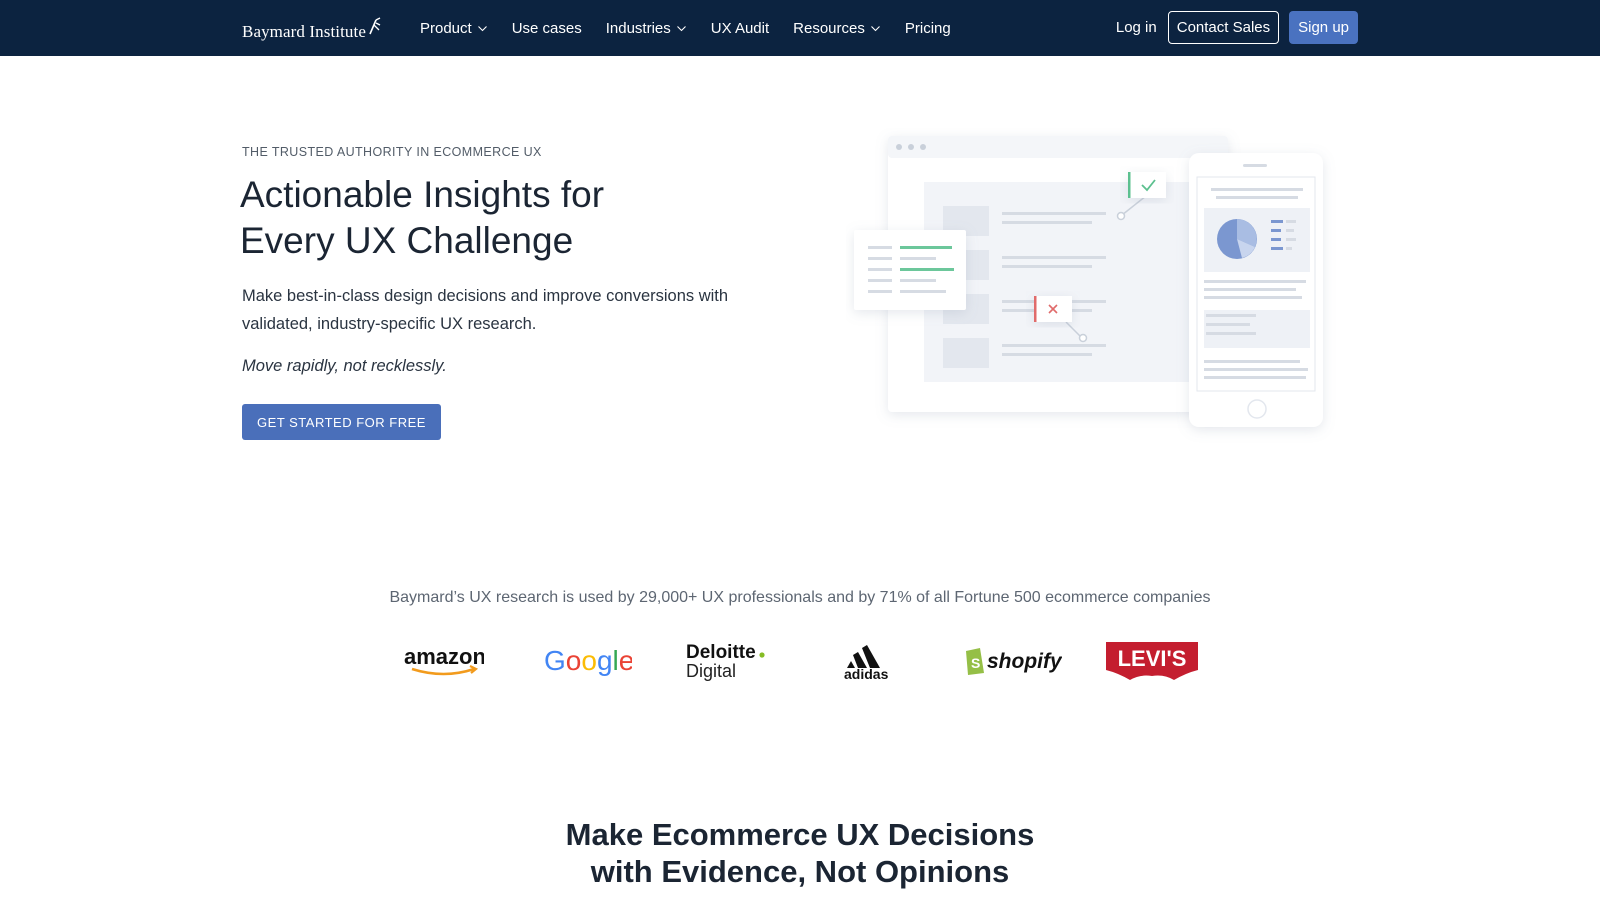 Image resolution: width=1600 pixels, height=900 pixels. I want to click on menu-item-label: Resources, so click(829, 28).